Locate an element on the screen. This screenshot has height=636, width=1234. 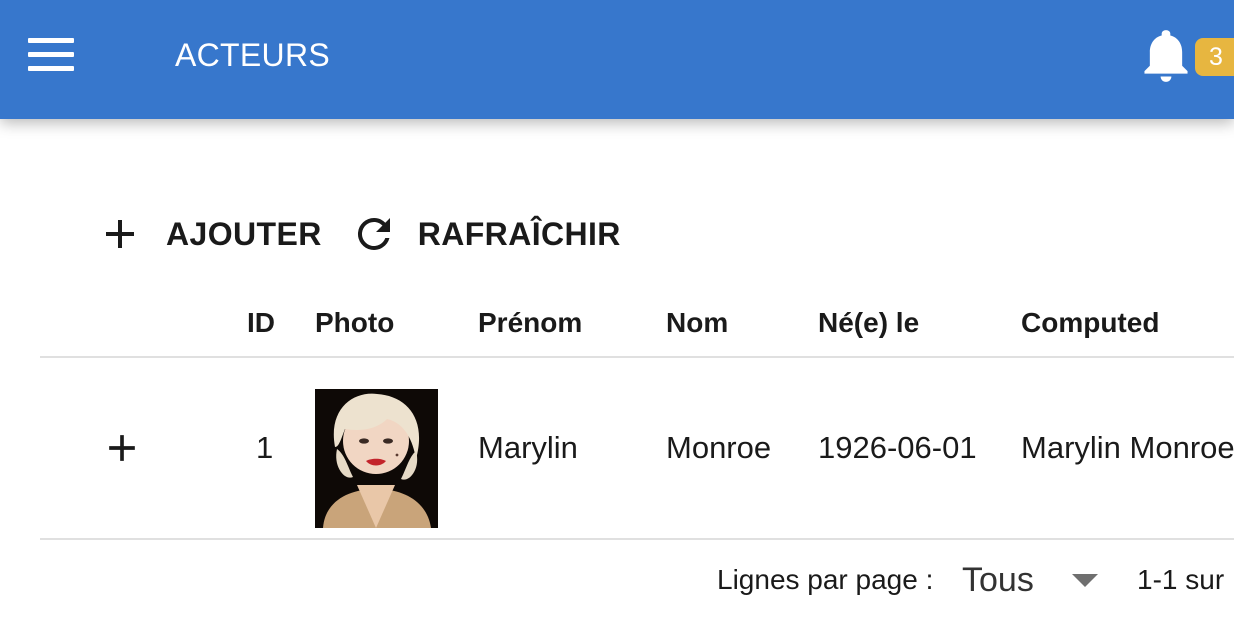
refresh-icon is located at coordinates (373, 233).